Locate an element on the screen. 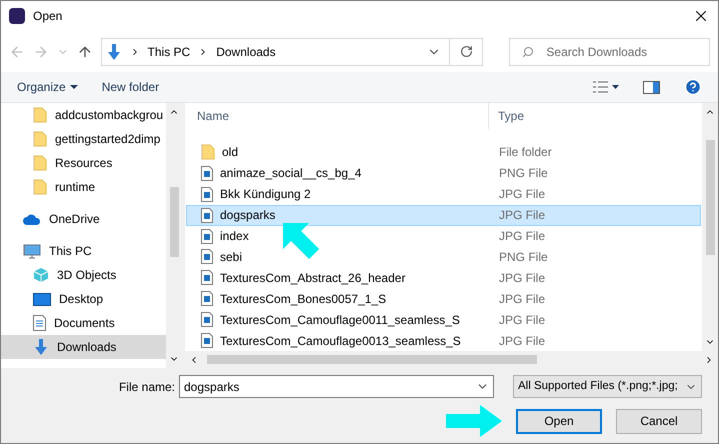  column-header: Name is located at coordinates (337, 116).